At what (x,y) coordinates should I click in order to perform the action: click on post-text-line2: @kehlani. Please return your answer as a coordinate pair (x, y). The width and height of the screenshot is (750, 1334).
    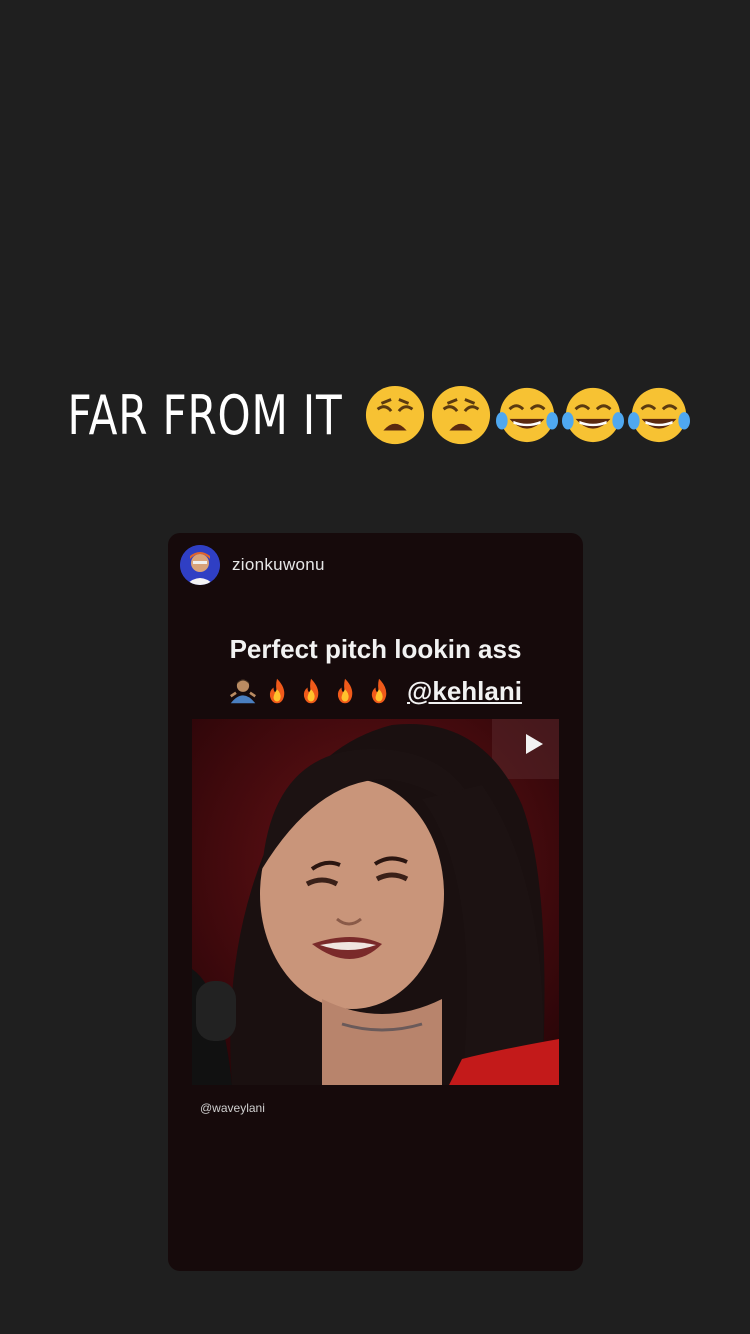
    Looking at the image, I should click on (375, 691).